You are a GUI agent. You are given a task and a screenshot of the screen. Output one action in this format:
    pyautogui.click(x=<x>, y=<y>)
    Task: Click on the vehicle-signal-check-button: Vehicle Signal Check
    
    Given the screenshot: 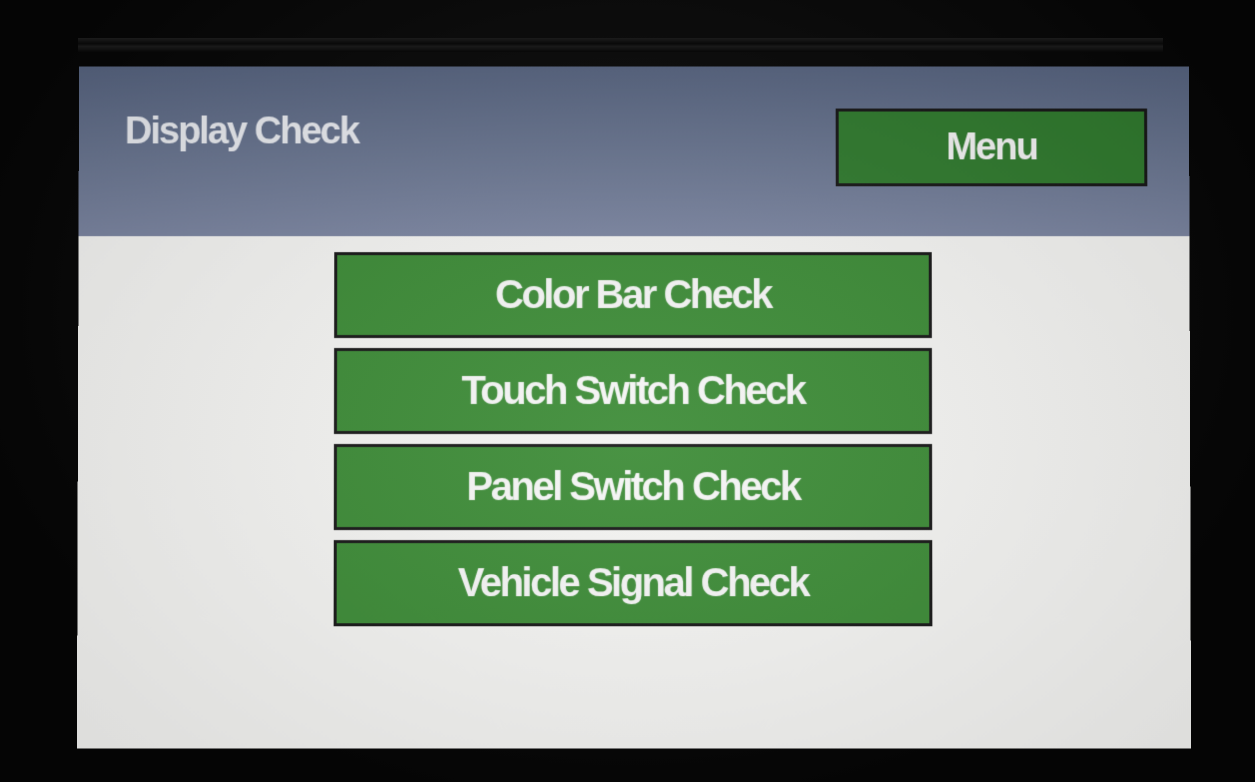 What is the action you would take?
    pyautogui.click(x=633, y=583)
    